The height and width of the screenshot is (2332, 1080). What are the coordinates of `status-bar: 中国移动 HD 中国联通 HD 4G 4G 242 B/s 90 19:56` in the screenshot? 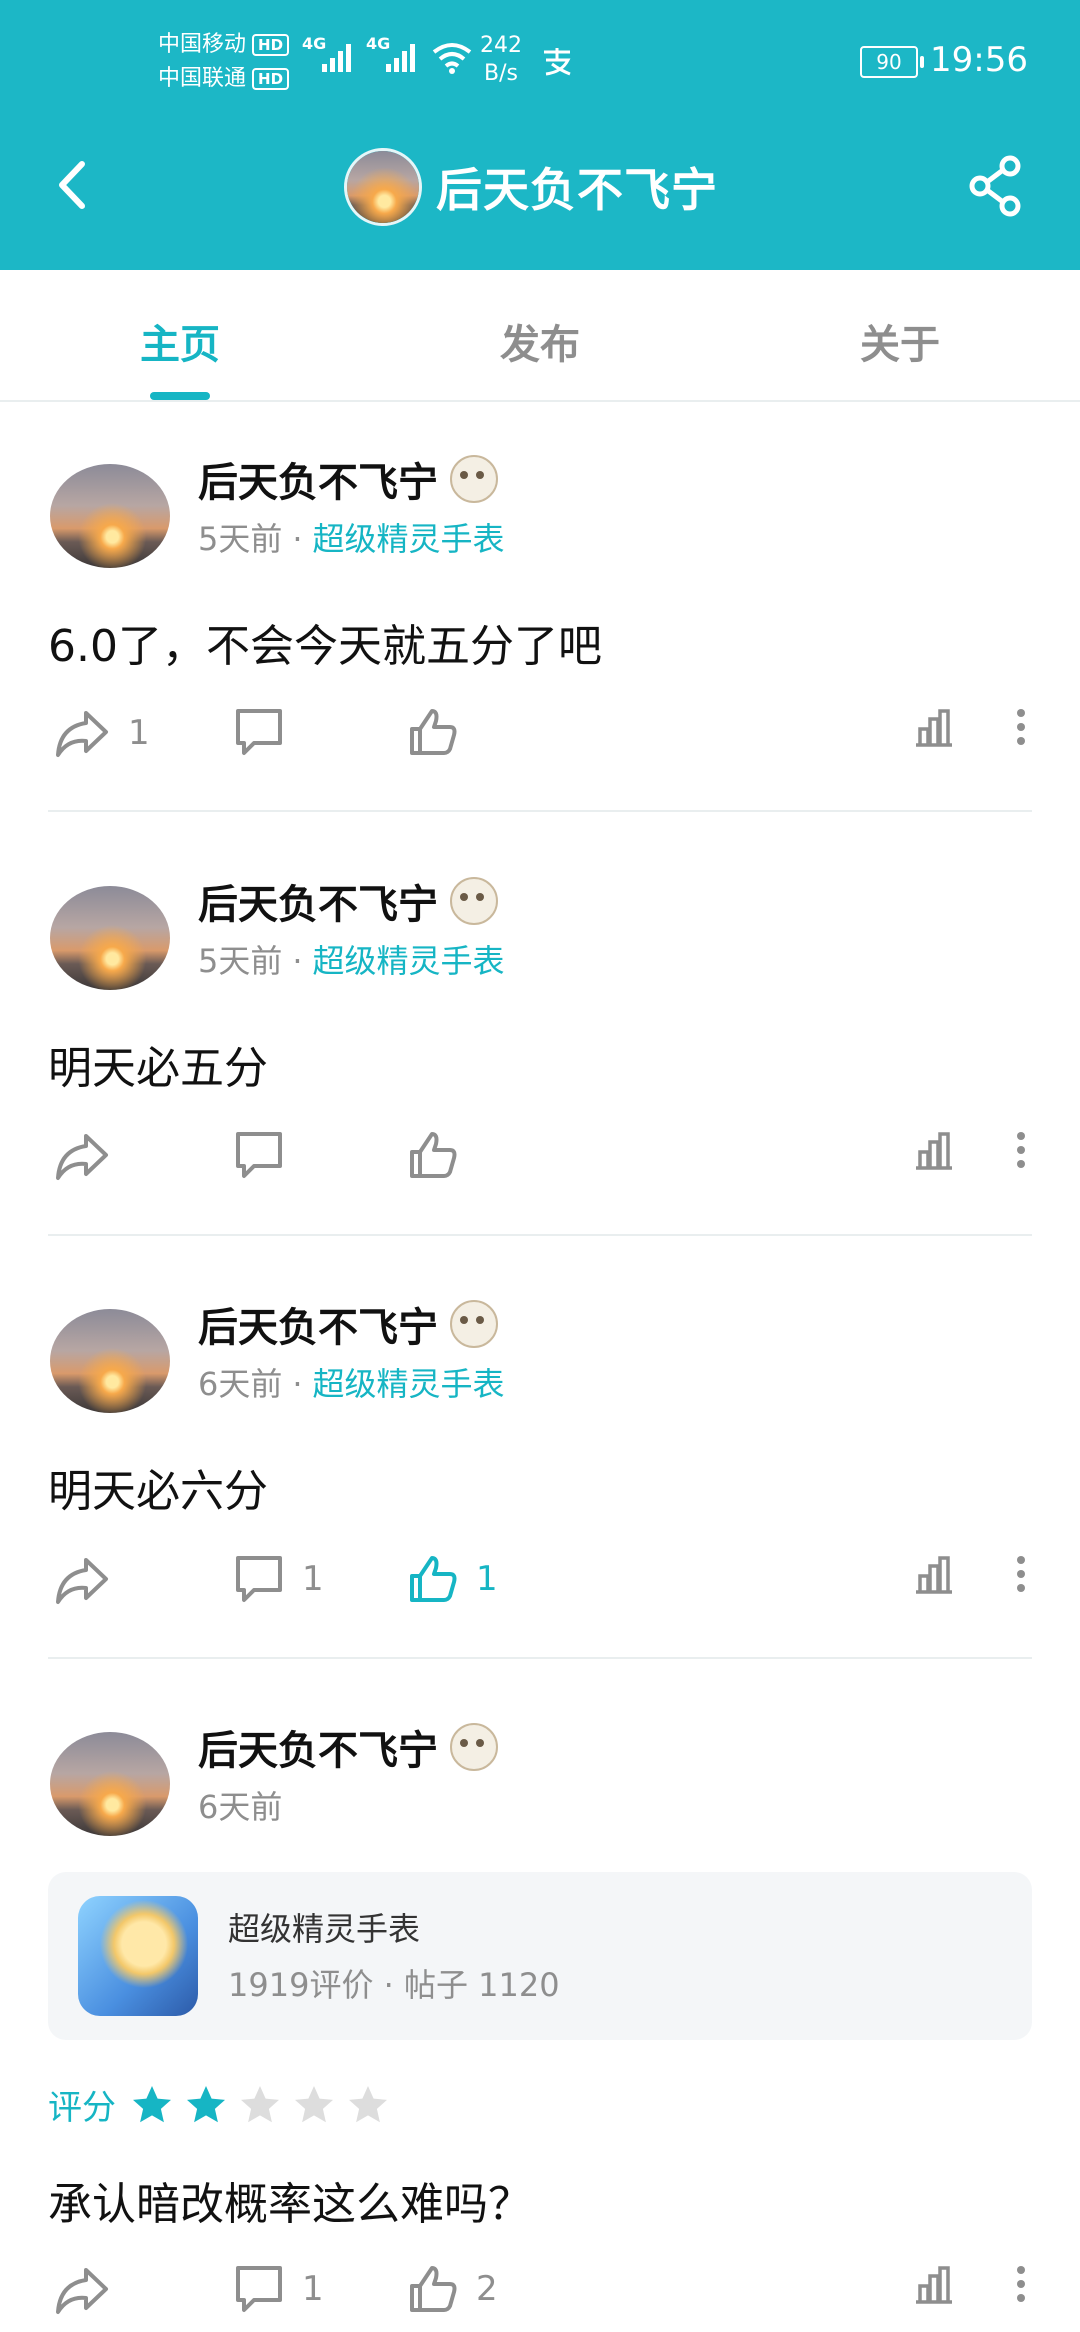 It's located at (540, 60).